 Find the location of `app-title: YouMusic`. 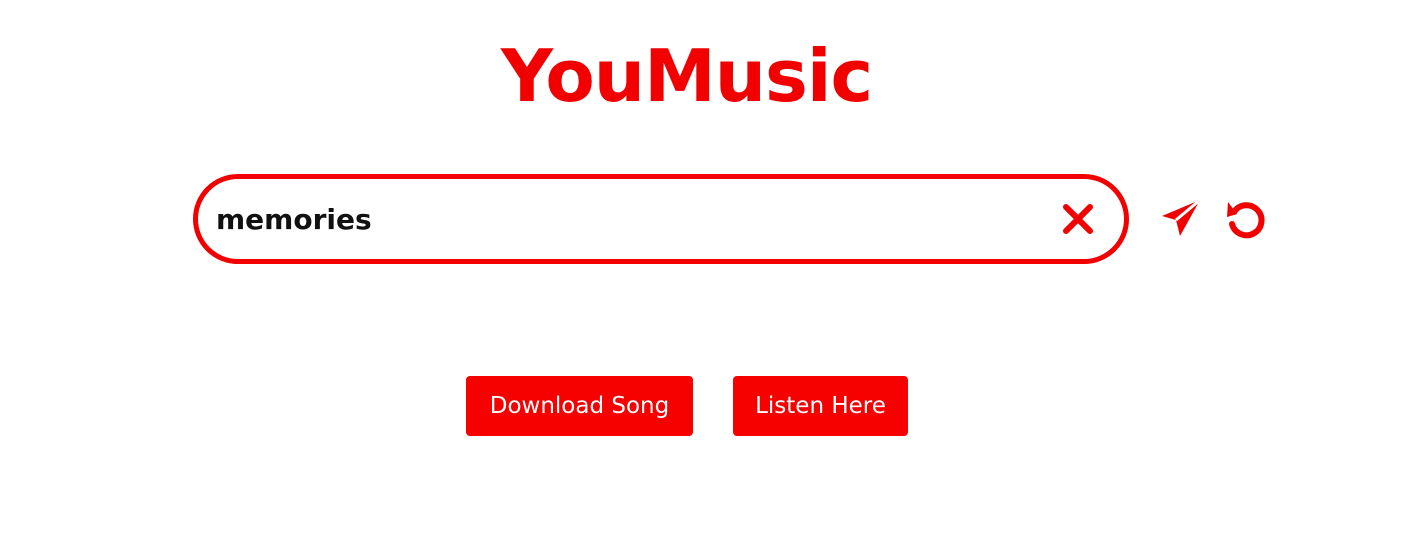

app-title: YouMusic is located at coordinates (686, 76).